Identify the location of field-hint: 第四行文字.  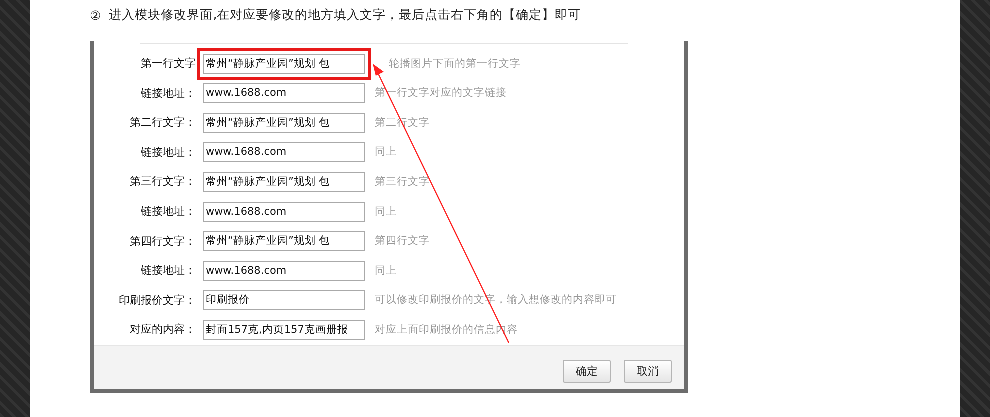
(402, 241).